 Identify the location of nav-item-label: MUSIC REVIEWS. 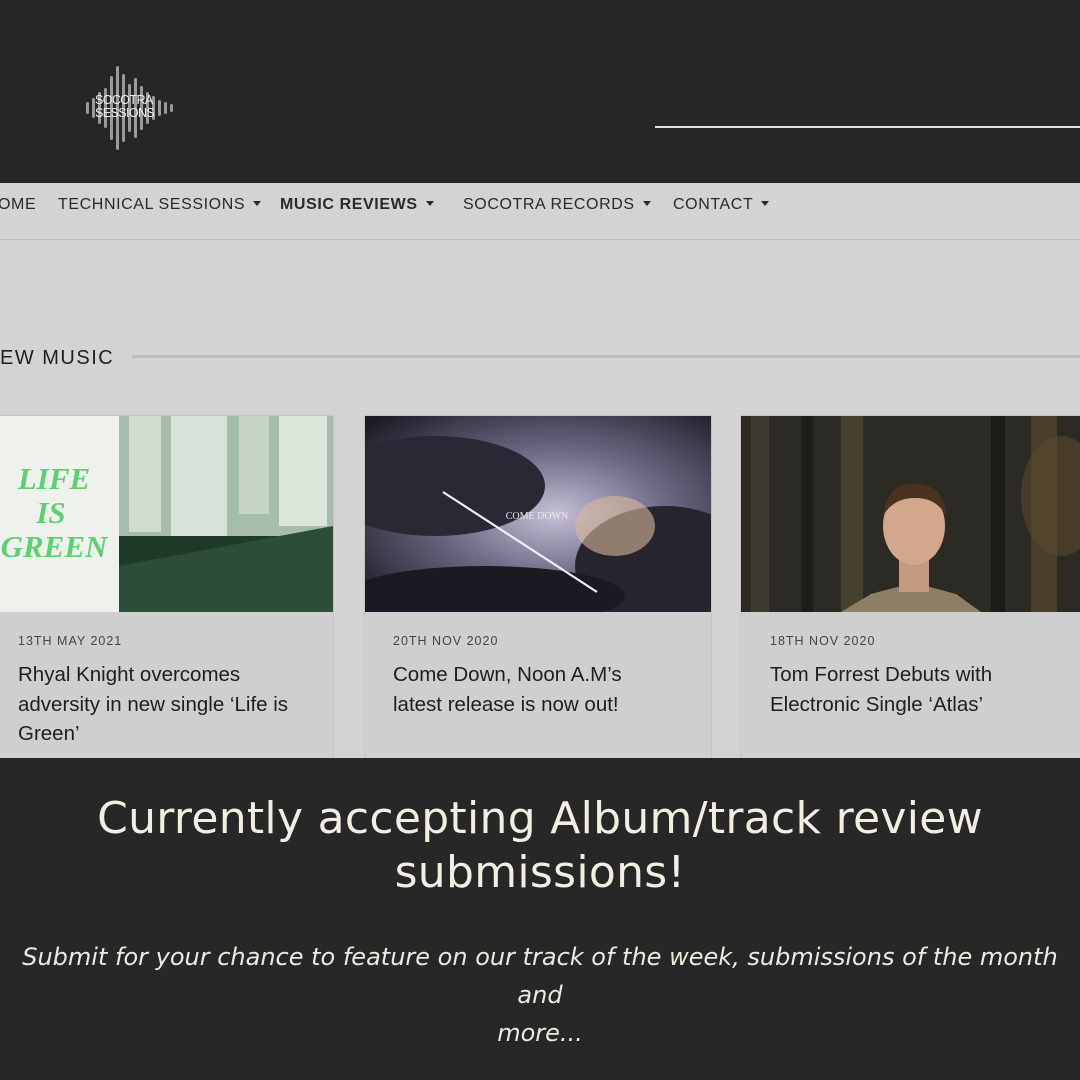
(349, 204).